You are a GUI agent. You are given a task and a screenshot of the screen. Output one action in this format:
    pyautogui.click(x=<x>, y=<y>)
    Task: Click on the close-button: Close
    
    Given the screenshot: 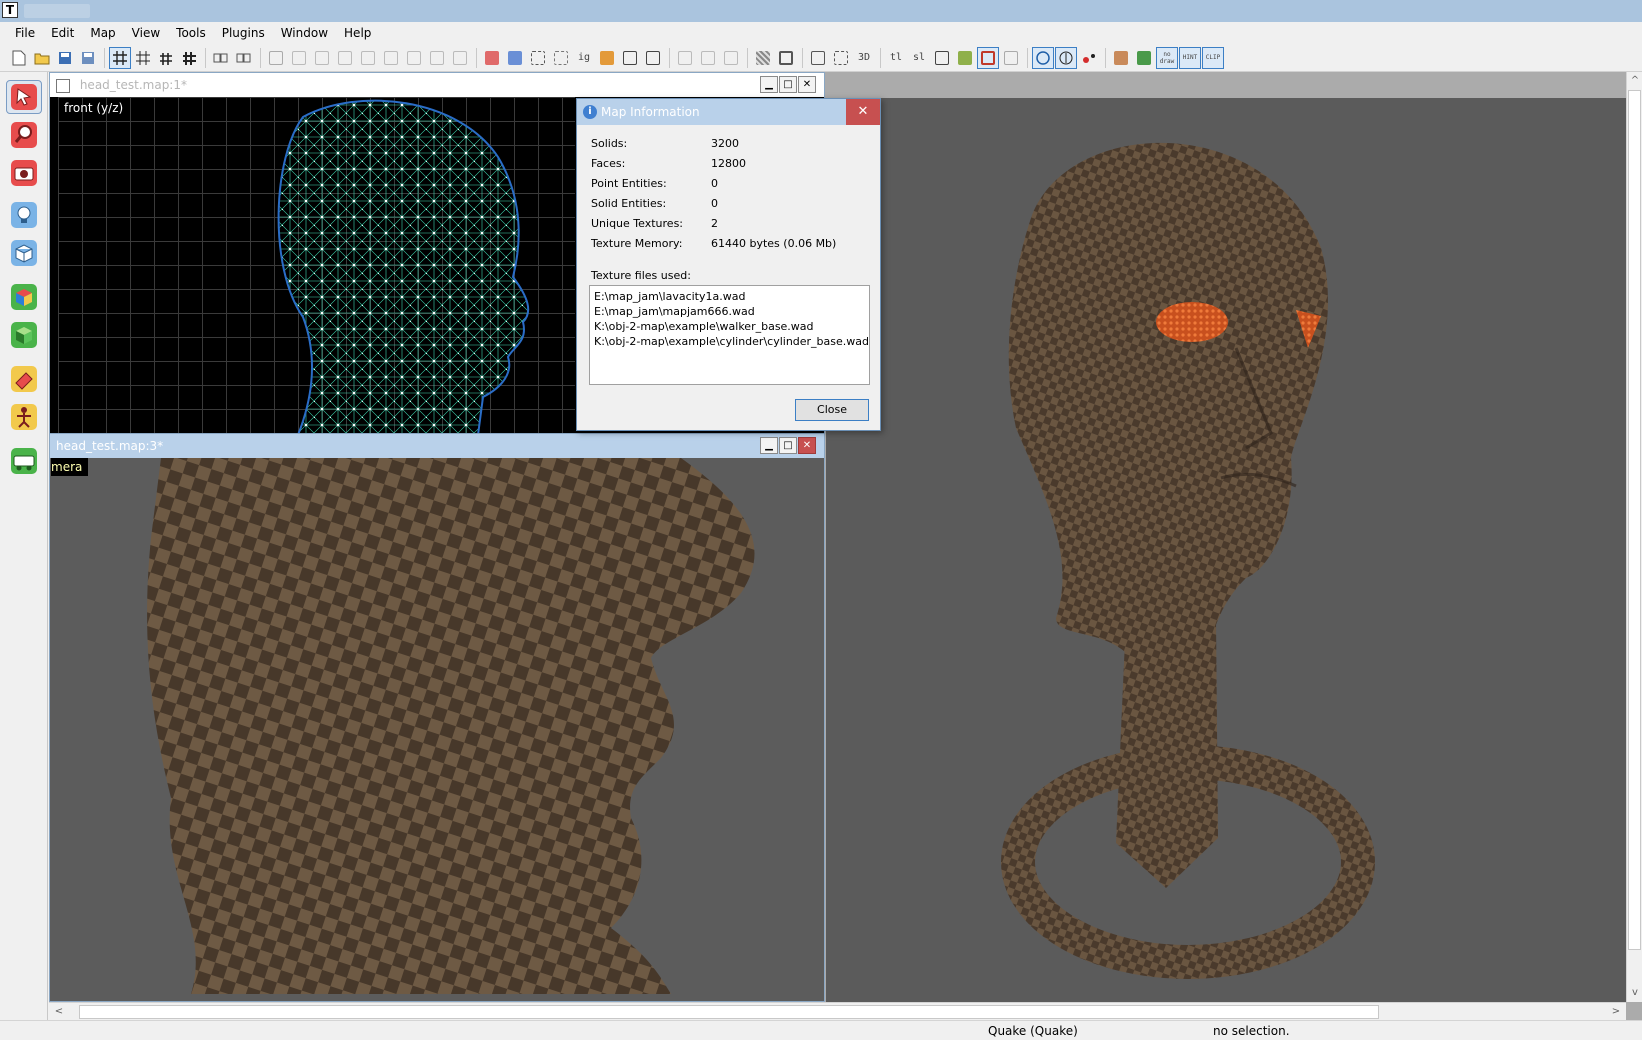 What is the action you would take?
    pyautogui.click(x=832, y=410)
    